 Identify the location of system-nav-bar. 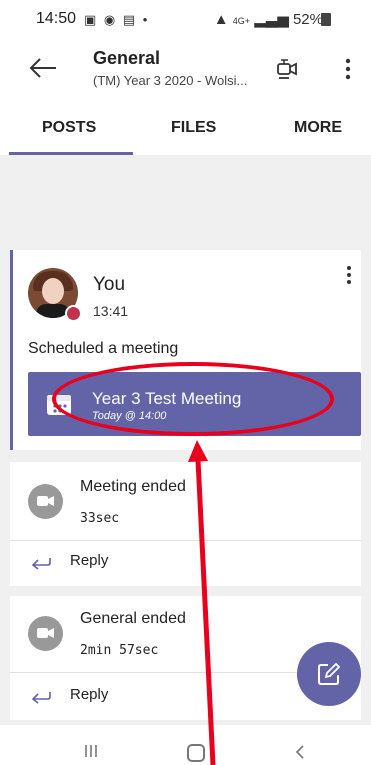
(185, 745).